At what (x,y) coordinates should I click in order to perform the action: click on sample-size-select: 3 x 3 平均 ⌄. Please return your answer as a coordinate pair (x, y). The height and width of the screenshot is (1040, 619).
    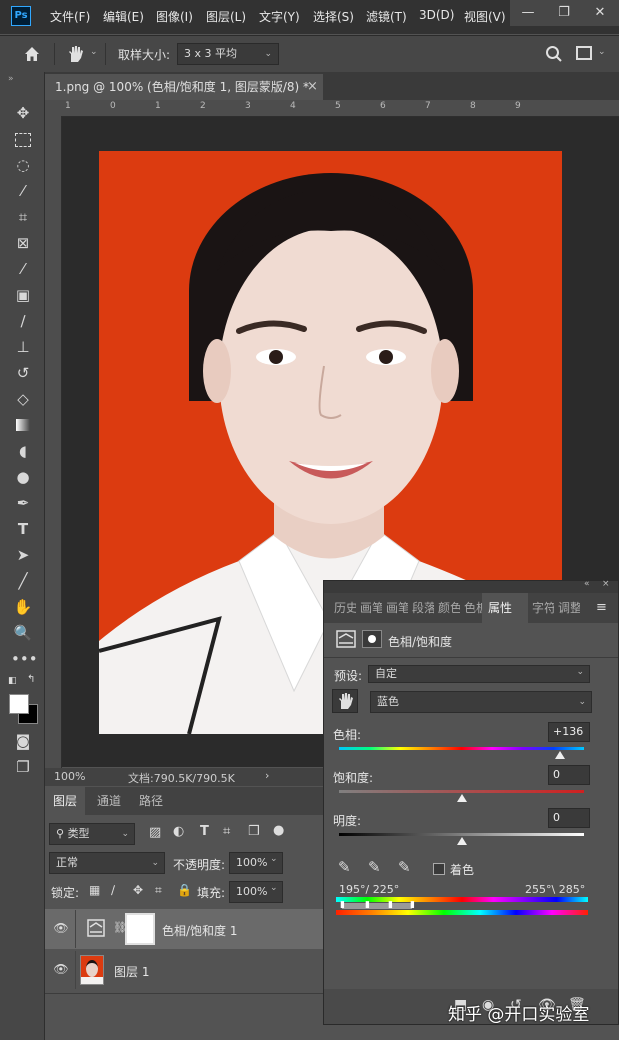
    Looking at the image, I should click on (228, 54).